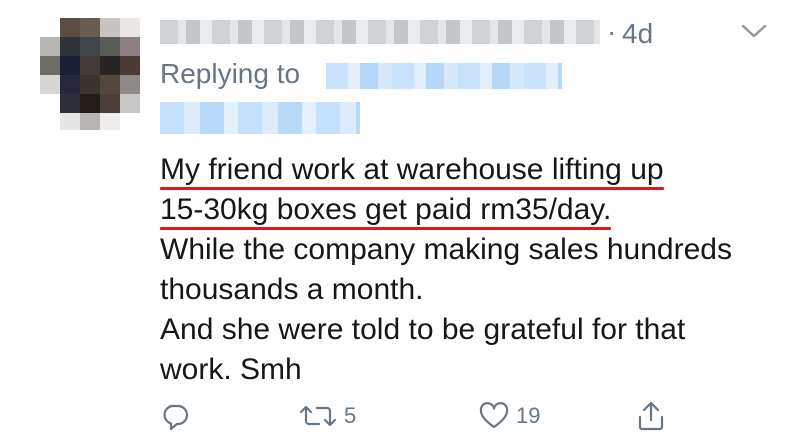  I want to click on tweet-line-3: While the company making sales hundreds, so click(446, 249).